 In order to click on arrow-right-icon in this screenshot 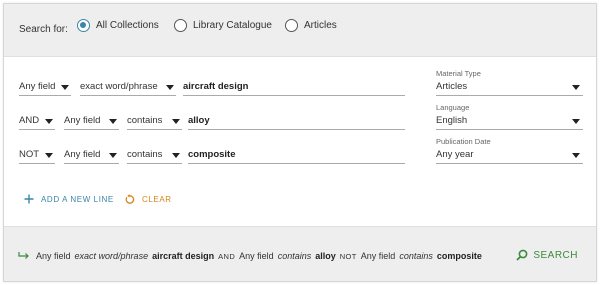, I will do `click(23, 255)`.